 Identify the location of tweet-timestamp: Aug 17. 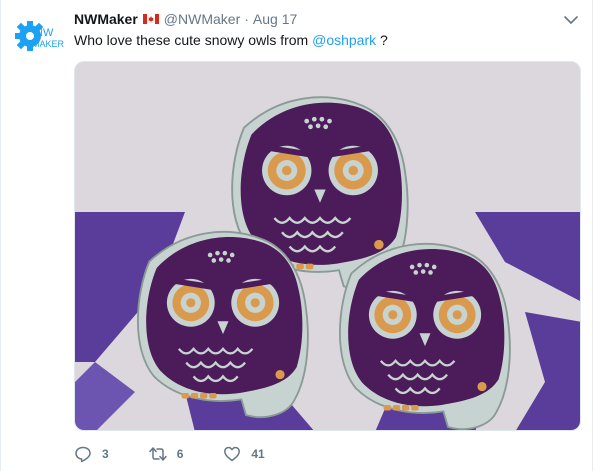
(275, 19).